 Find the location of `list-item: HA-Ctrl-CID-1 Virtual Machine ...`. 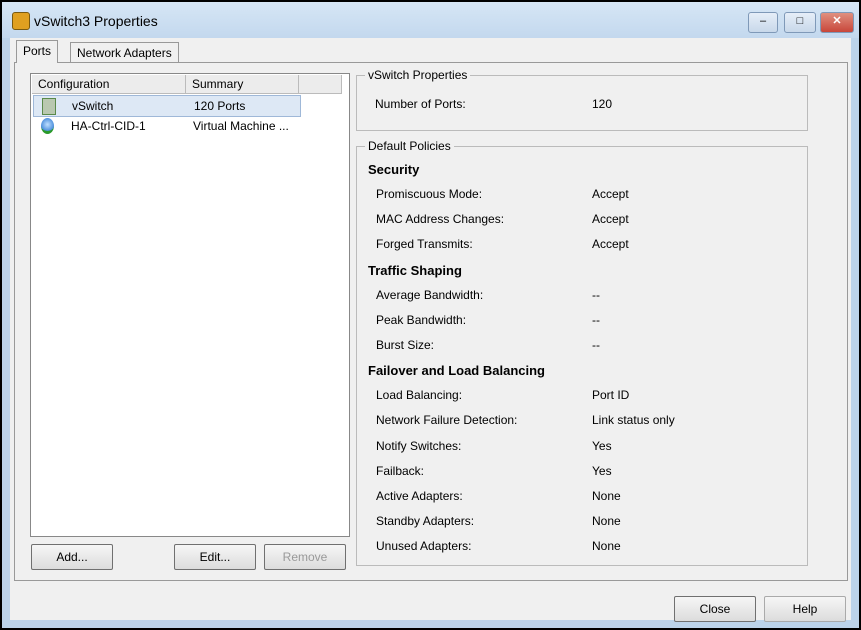

list-item: HA-Ctrl-CID-1 Virtual Machine ... is located at coordinates (166, 126).